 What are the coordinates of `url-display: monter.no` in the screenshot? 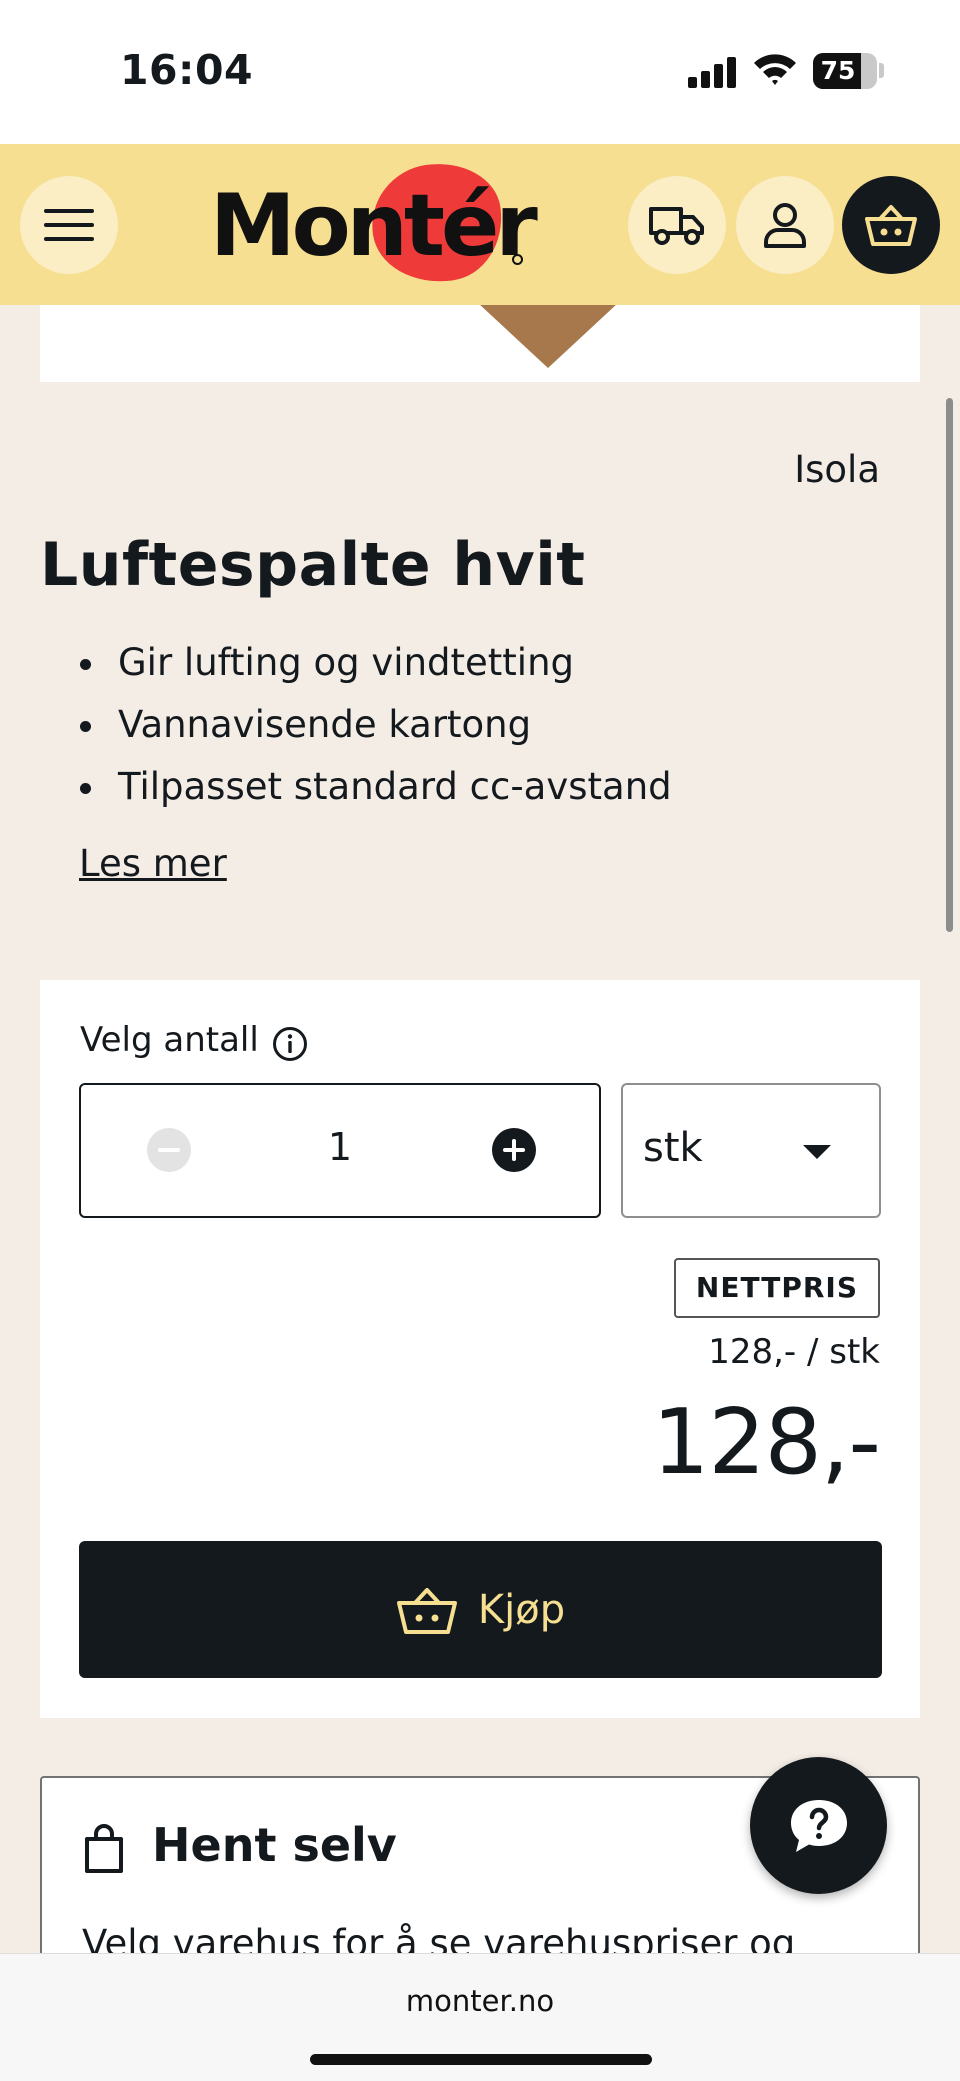 It's located at (480, 2001).